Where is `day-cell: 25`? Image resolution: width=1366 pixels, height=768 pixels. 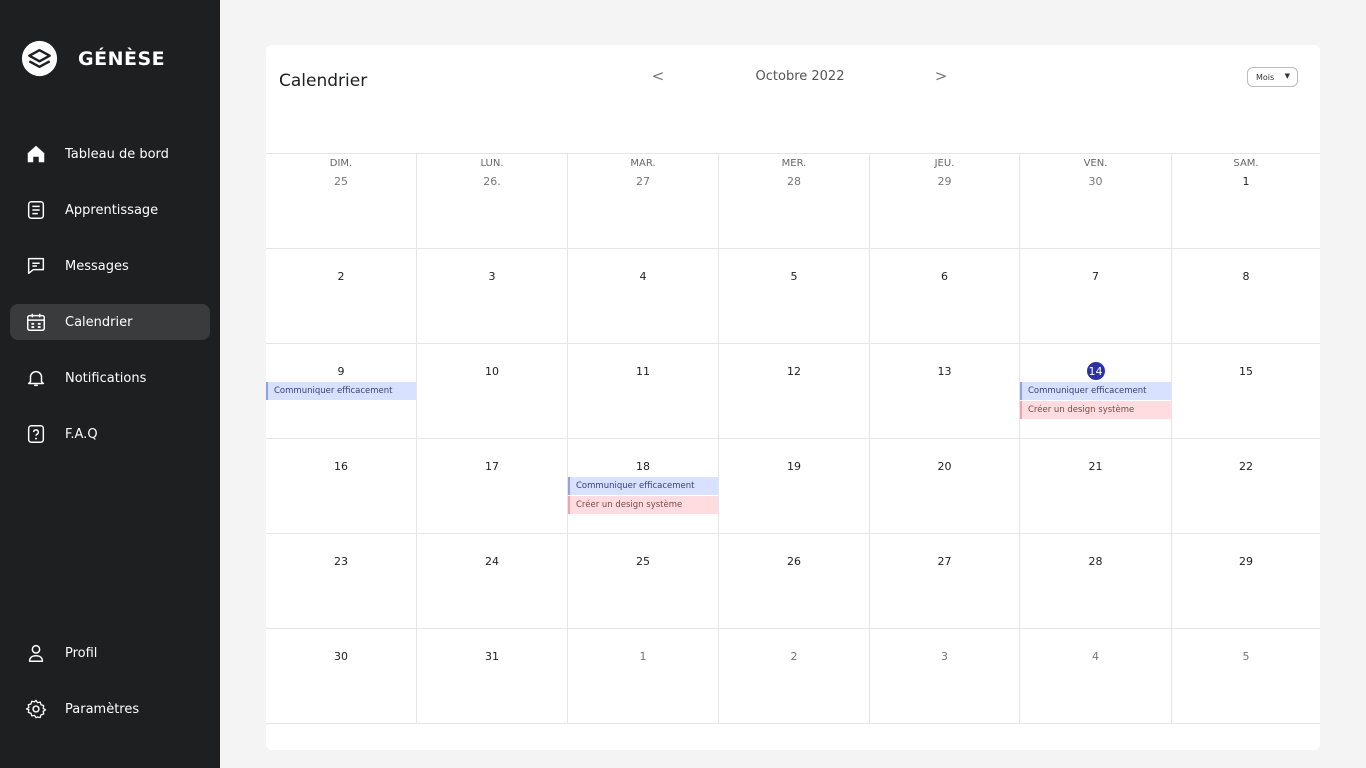 day-cell: 25 is located at coordinates (643, 581).